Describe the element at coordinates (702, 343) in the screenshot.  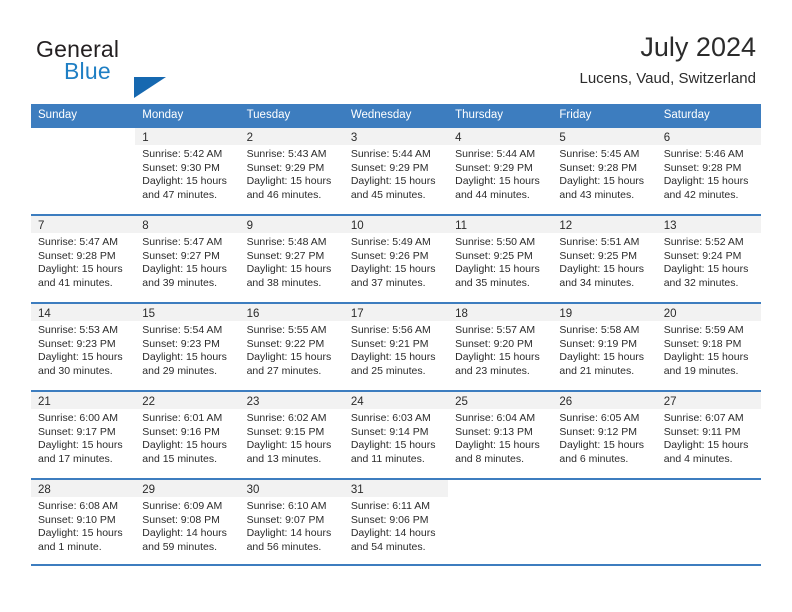
I see `day-detail-line: Sunset: 9:18 PM` at that location.